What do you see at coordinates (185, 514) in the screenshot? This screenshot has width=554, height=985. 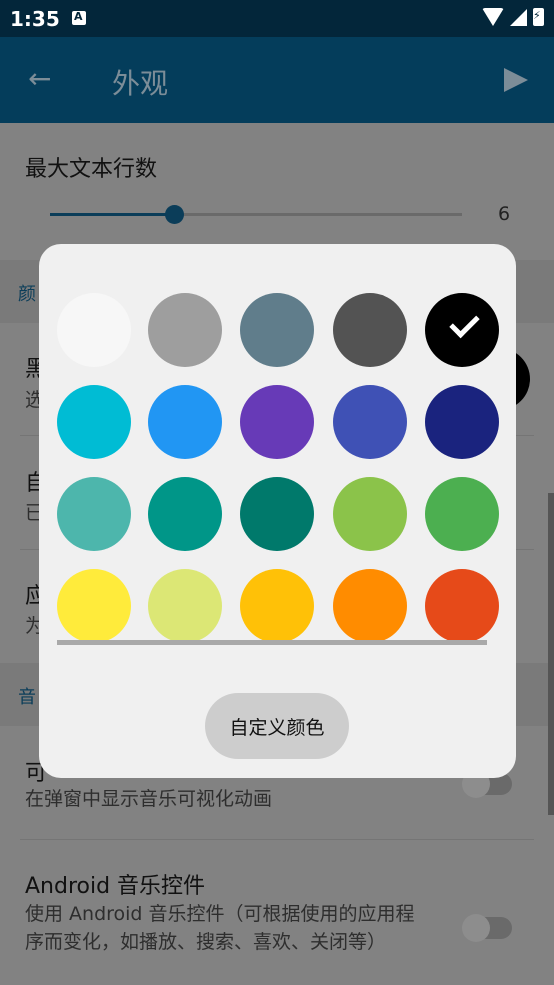 I see `color-swatch-teal` at bounding box center [185, 514].